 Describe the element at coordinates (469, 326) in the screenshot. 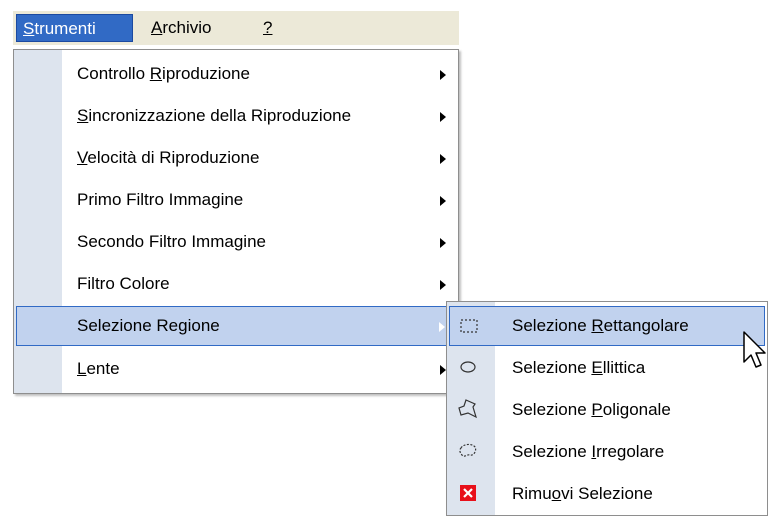

I see `rect-select-icon` at that location.